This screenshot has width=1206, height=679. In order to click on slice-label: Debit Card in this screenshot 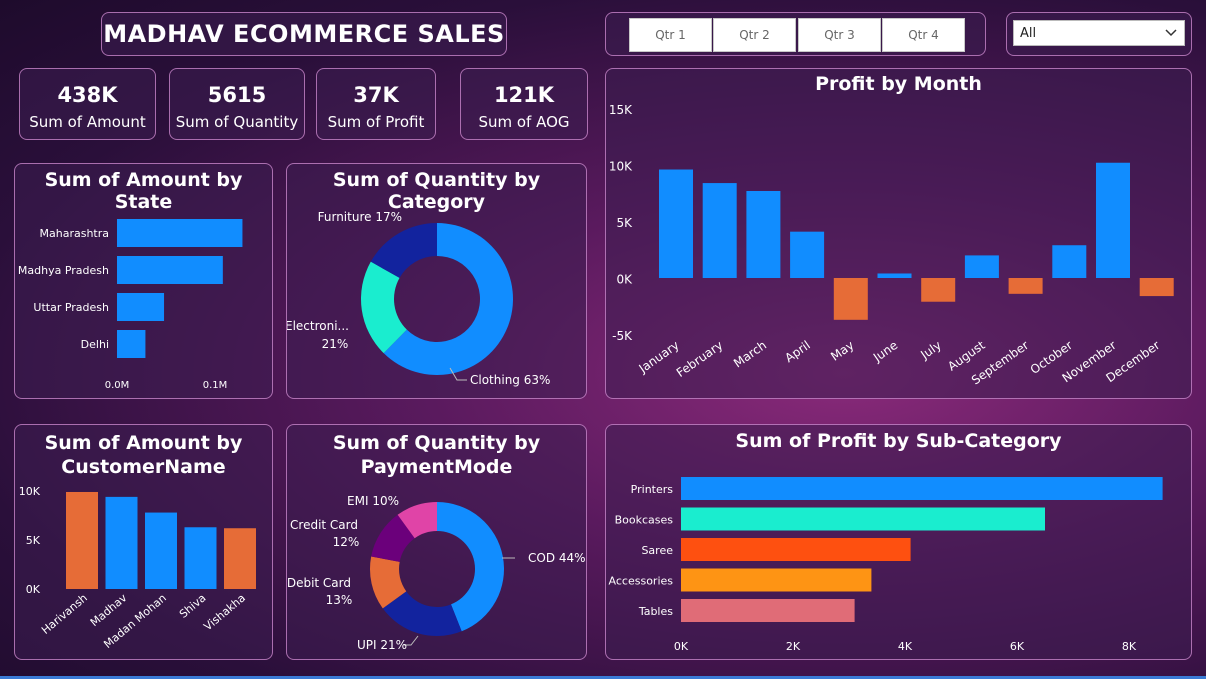, I will do `click(319, 583)`.